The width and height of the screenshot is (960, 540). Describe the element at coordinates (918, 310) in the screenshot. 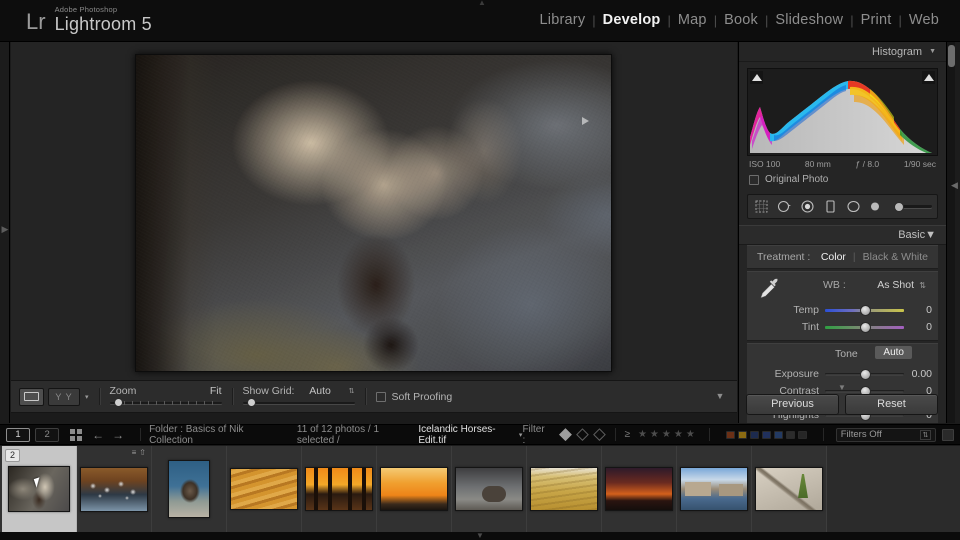

I see `temp-value: 0` at that location.